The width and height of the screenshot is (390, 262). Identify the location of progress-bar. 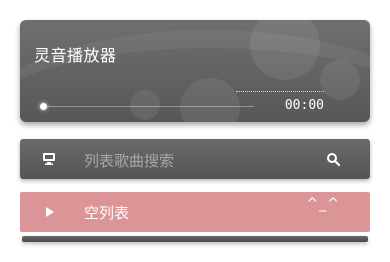
(148, 106).